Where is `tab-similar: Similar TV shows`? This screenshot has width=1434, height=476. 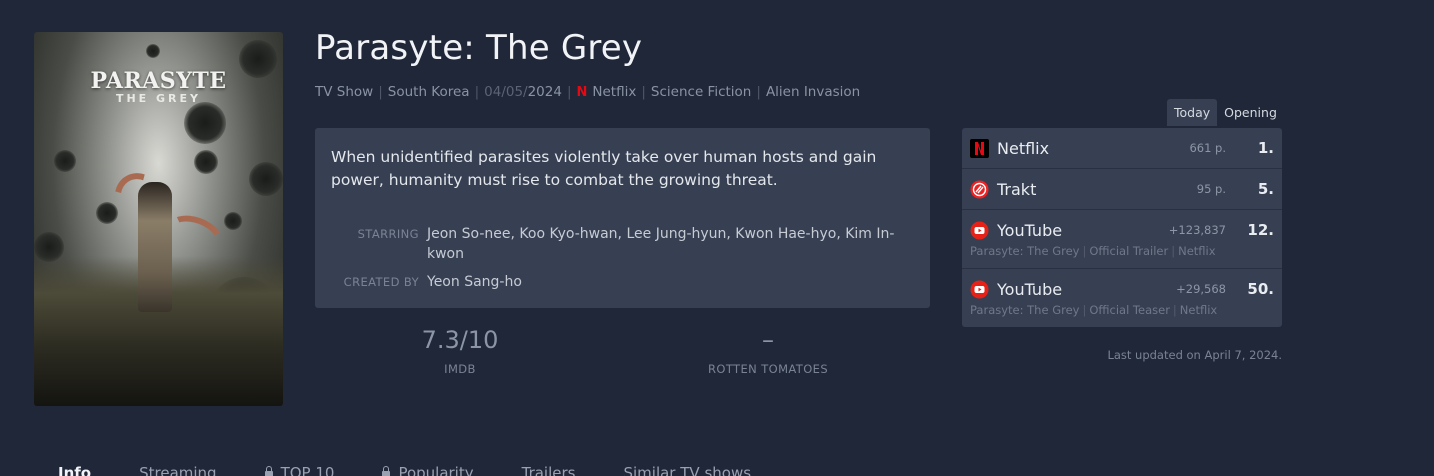
tab-similar: Similar TV shows is located at coordinates (687, 470).